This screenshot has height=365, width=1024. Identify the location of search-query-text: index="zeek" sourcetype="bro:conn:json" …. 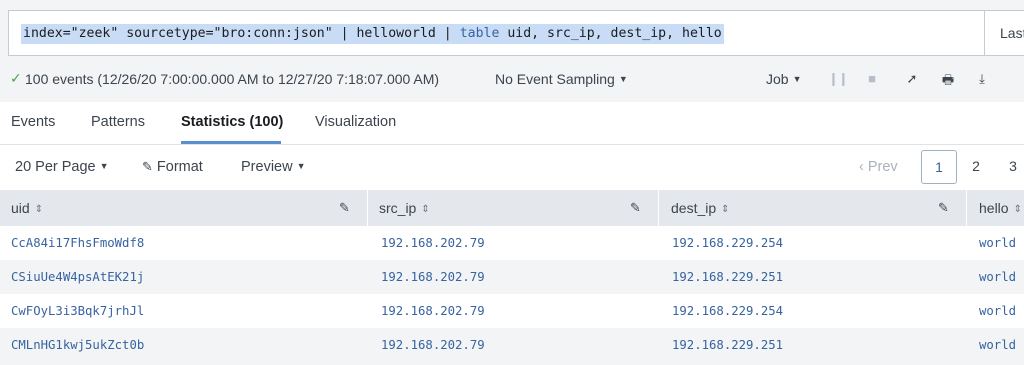
(372, 34).